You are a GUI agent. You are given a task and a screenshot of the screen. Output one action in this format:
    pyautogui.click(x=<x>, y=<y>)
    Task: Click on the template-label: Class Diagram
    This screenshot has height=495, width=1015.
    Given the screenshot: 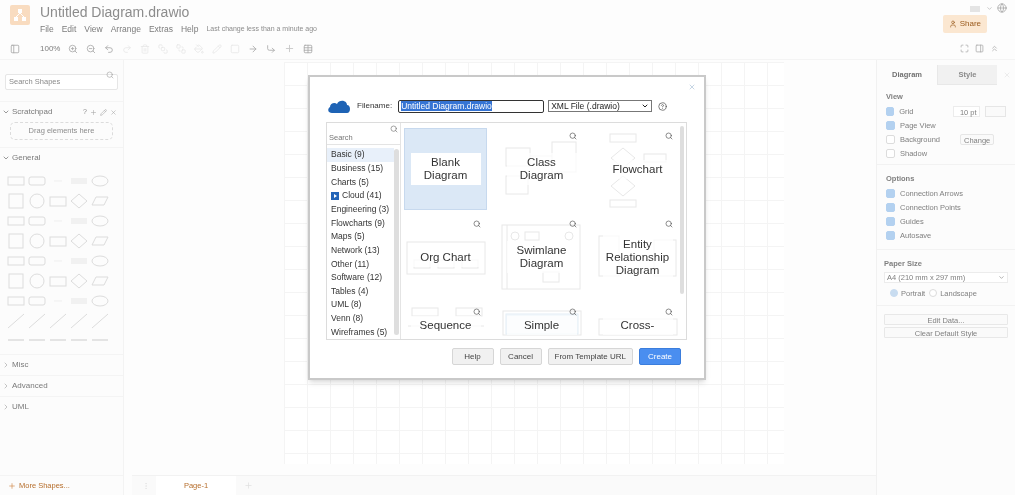 What is the action you would take?
    pyautogui.click(x=541, y=169)
    